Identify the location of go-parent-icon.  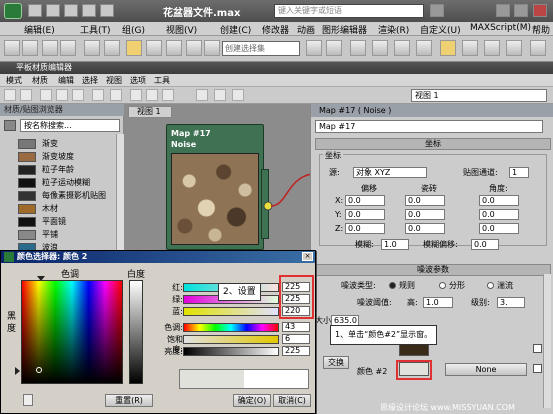
(238, 95).